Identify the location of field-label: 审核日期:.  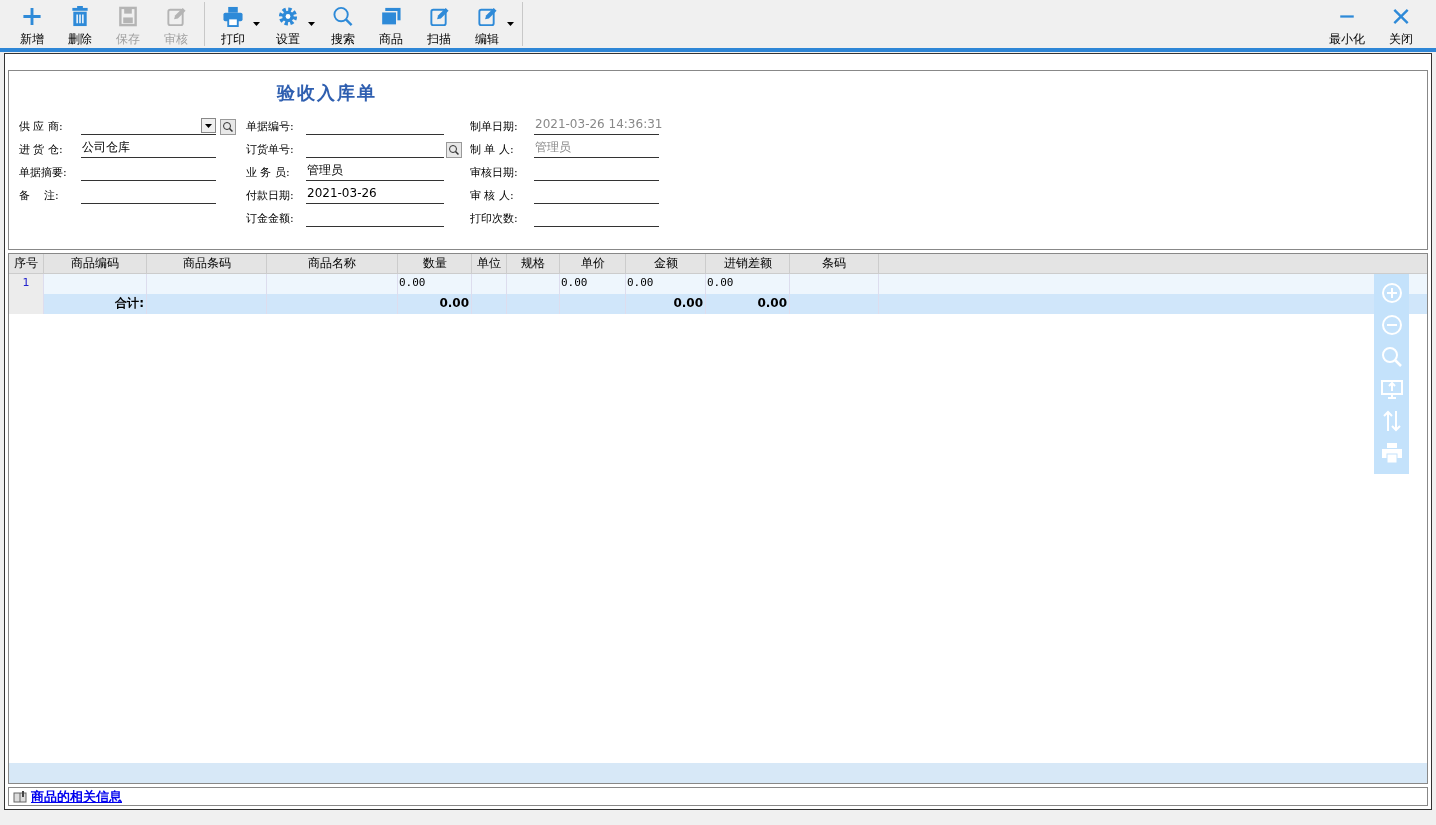
(494, 172).